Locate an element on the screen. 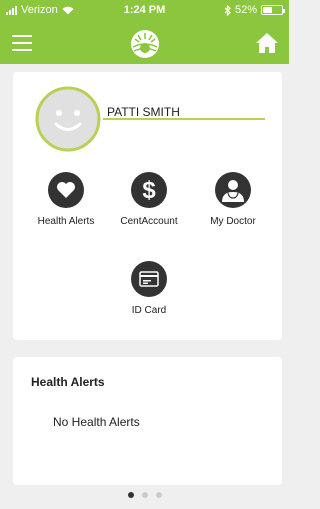  app-header is located at coordinates (144, 43).